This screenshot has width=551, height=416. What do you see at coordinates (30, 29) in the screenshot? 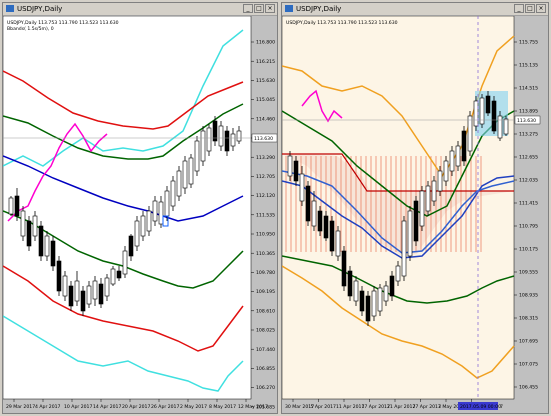
I see `indicator-info-label: Bbands( 1.5s/5m), 0` at bounding box center [30, 29].